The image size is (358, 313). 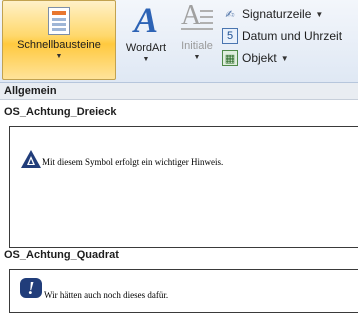 I want to click on warning-square-icon: !, so click(x=31, y=288).